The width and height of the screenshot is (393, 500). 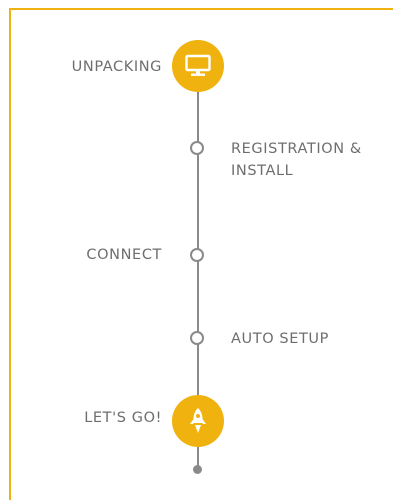 I want to click on monitor-icon, so click(x=198, y=66).